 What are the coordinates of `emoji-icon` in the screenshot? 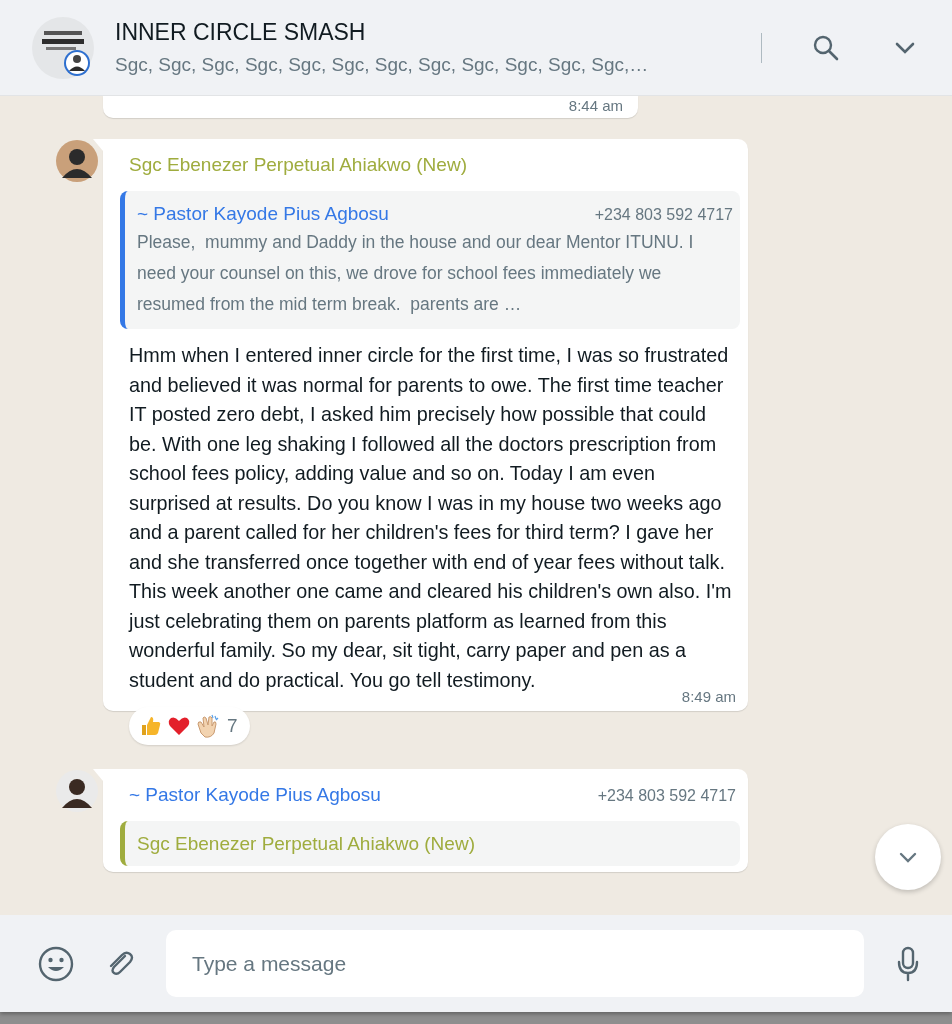 It's located at (56, 963).